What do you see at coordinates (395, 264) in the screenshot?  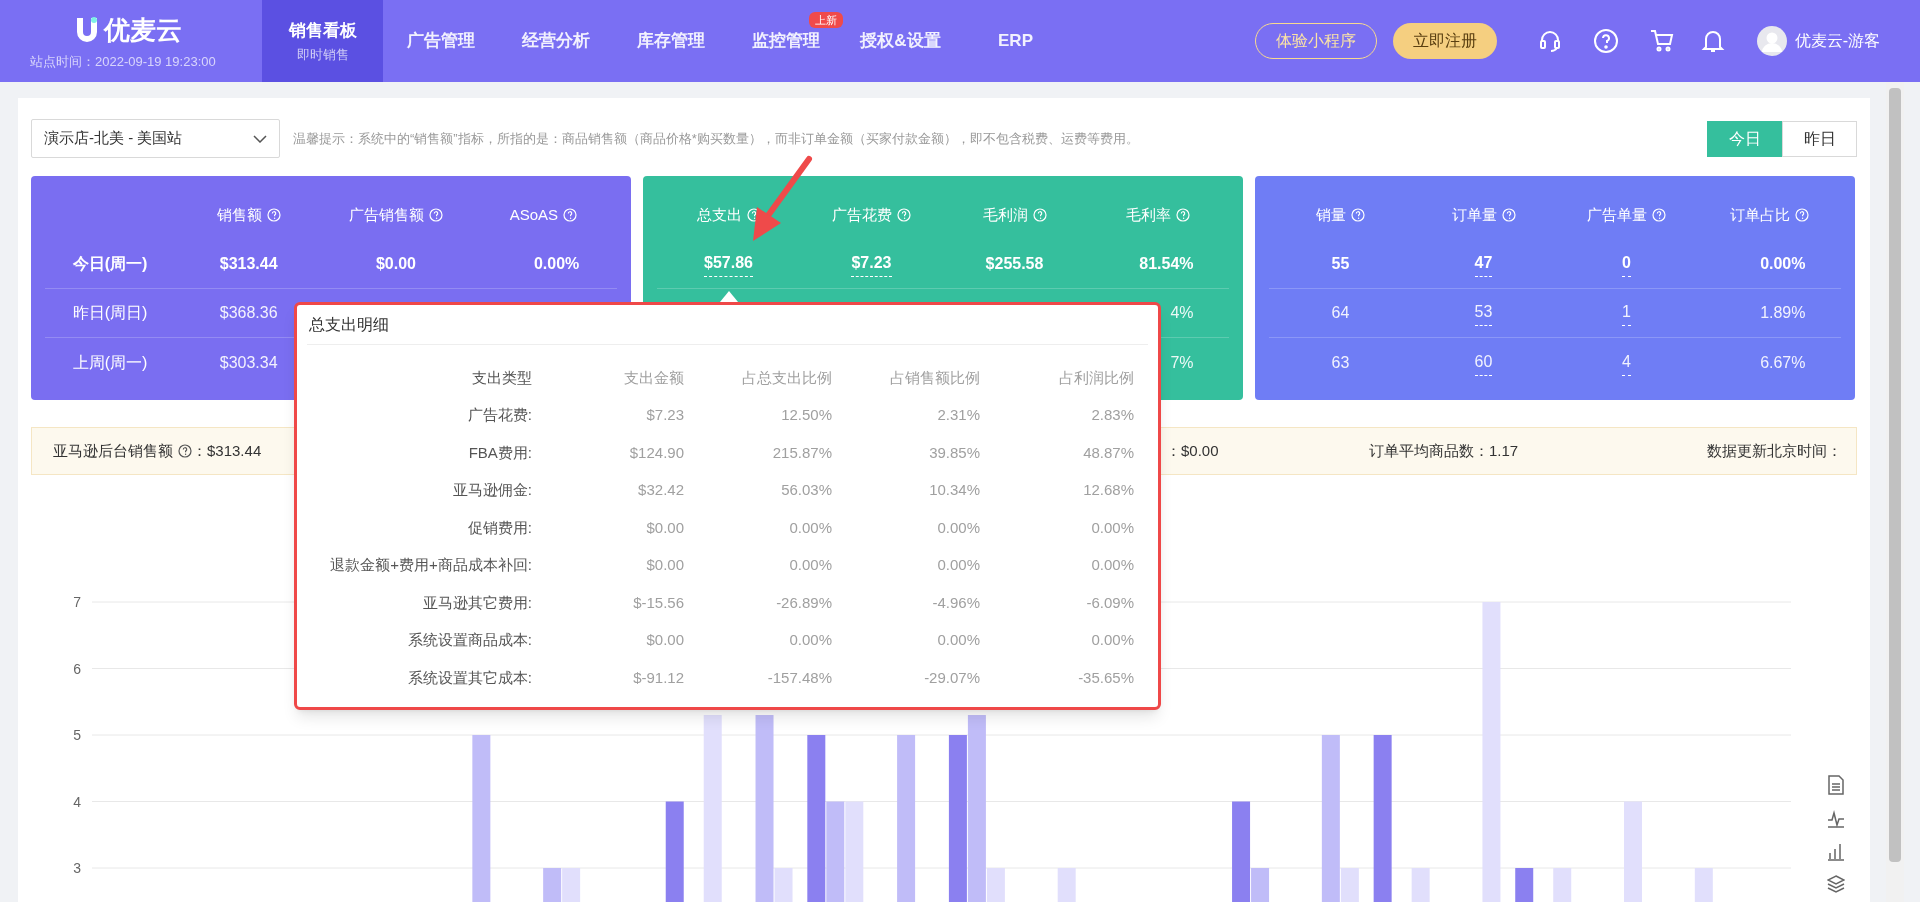 I see `stat-value: $0.00` at bounding box center [395, 264].